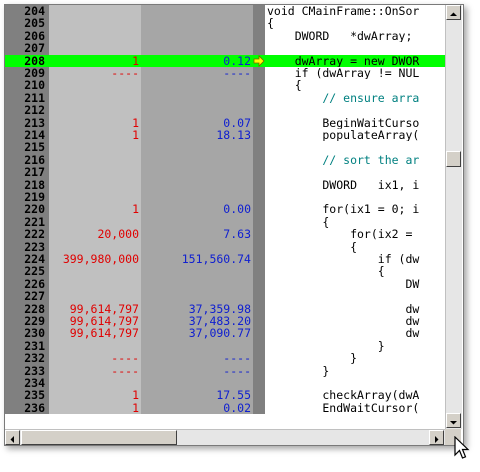 The width and height of the screenshot is (480, 472). Describe the element at coordinates (225, 271) in the screenshot. I see `source-row: 225 {` at that location.